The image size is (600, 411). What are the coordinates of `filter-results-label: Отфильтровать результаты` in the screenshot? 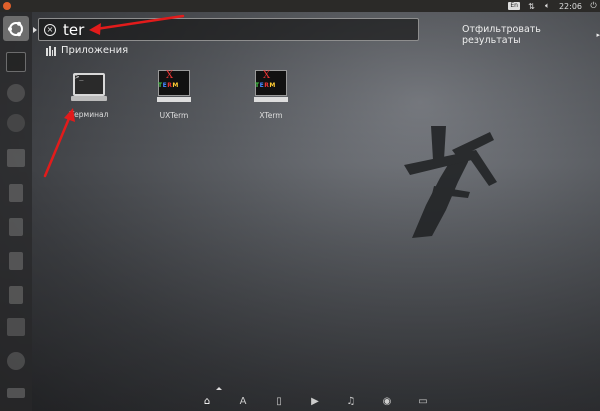 It's located at (501, 35).